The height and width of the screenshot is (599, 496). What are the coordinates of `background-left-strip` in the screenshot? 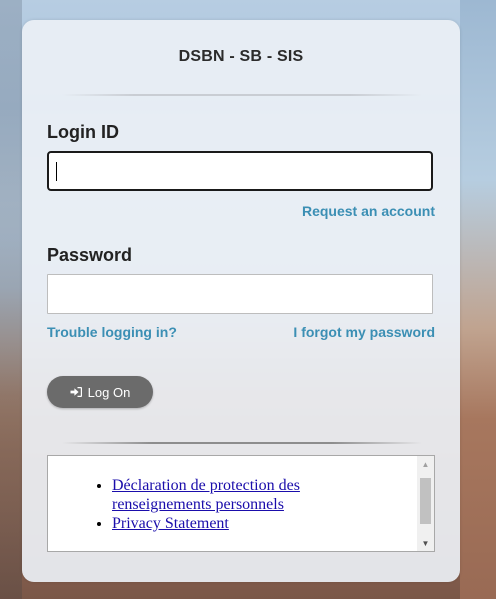 It's located at (11, 299).